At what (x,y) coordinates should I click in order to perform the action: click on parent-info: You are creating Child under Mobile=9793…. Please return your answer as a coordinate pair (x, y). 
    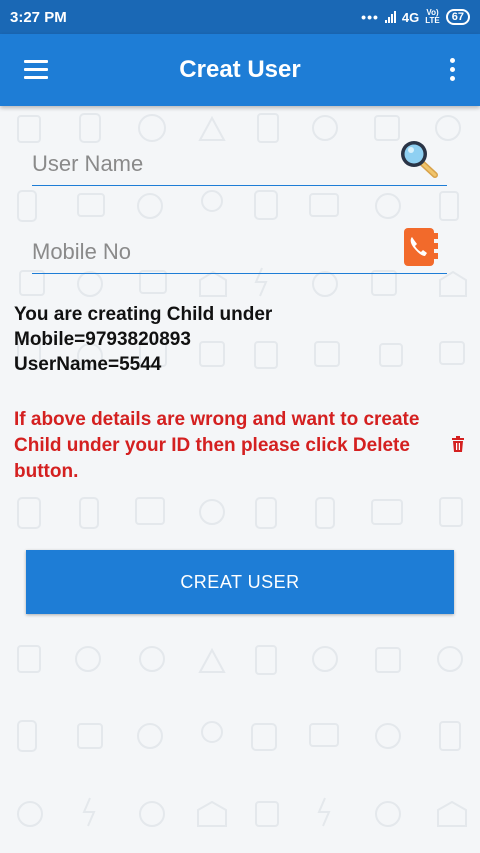
    Looking at the image, I should click on (234, 339).